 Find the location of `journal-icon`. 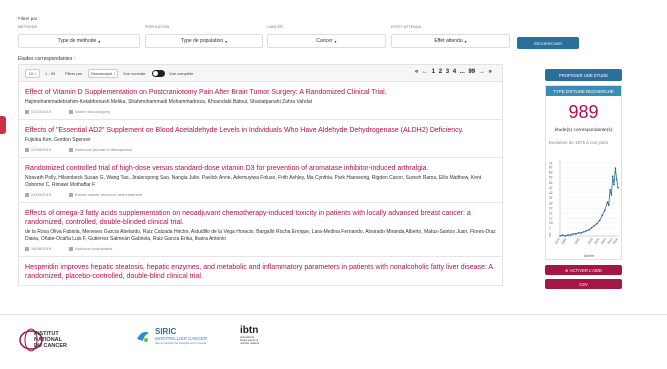

journal-icon is located at coordinates (71, 111).